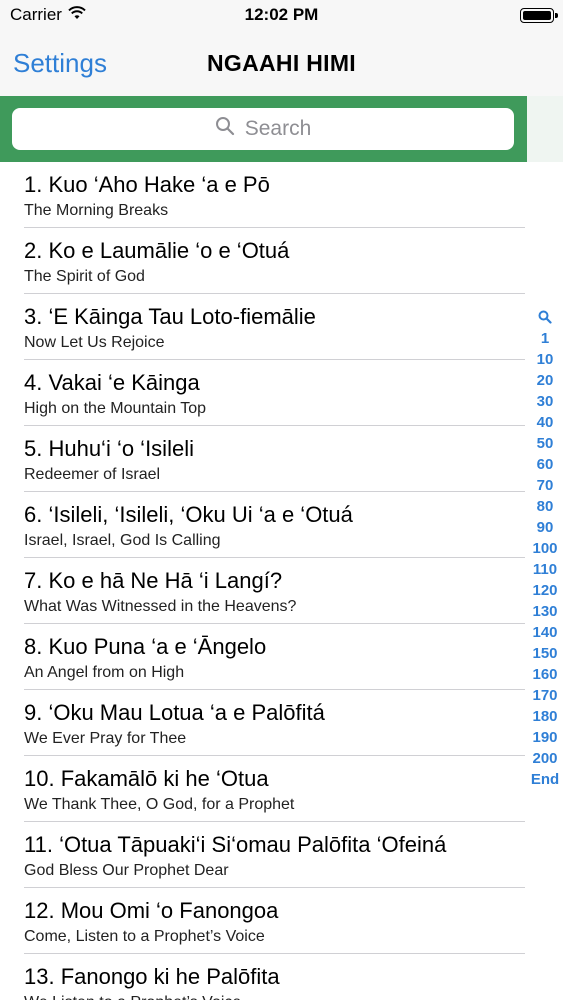 This screenshot has width=563, height=1000. I want to click on index-item: 50, so click(545, 443).